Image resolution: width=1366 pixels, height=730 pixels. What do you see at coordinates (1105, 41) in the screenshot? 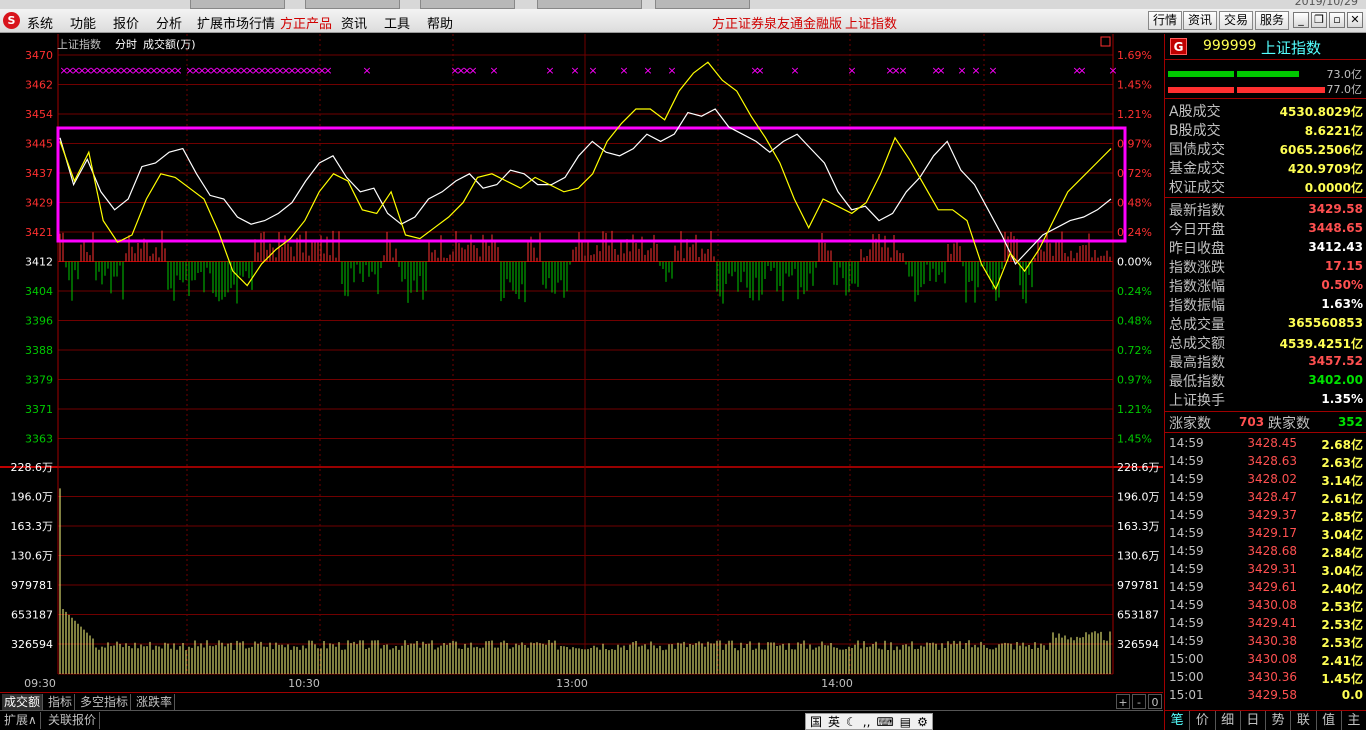
I see `chart-expand-icon` at bounding box center [1105, 41].